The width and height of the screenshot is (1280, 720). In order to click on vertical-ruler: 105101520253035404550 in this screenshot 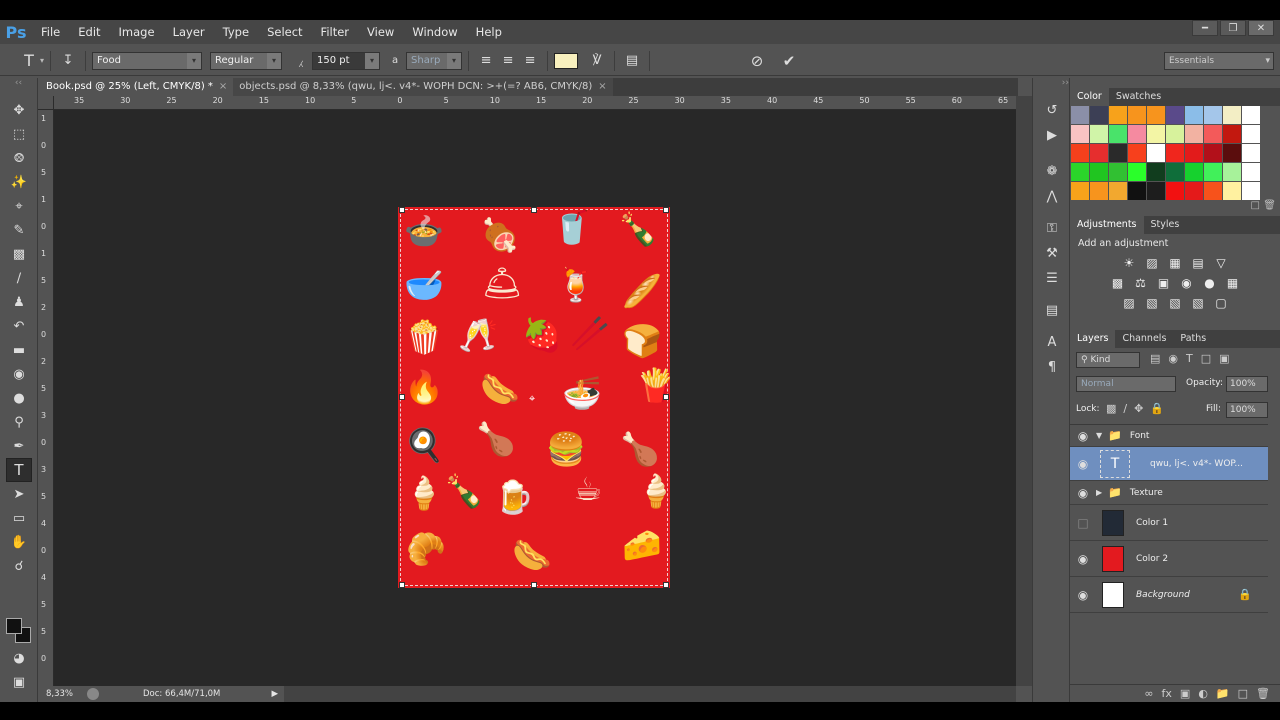, I will do `click(46, 398)`.